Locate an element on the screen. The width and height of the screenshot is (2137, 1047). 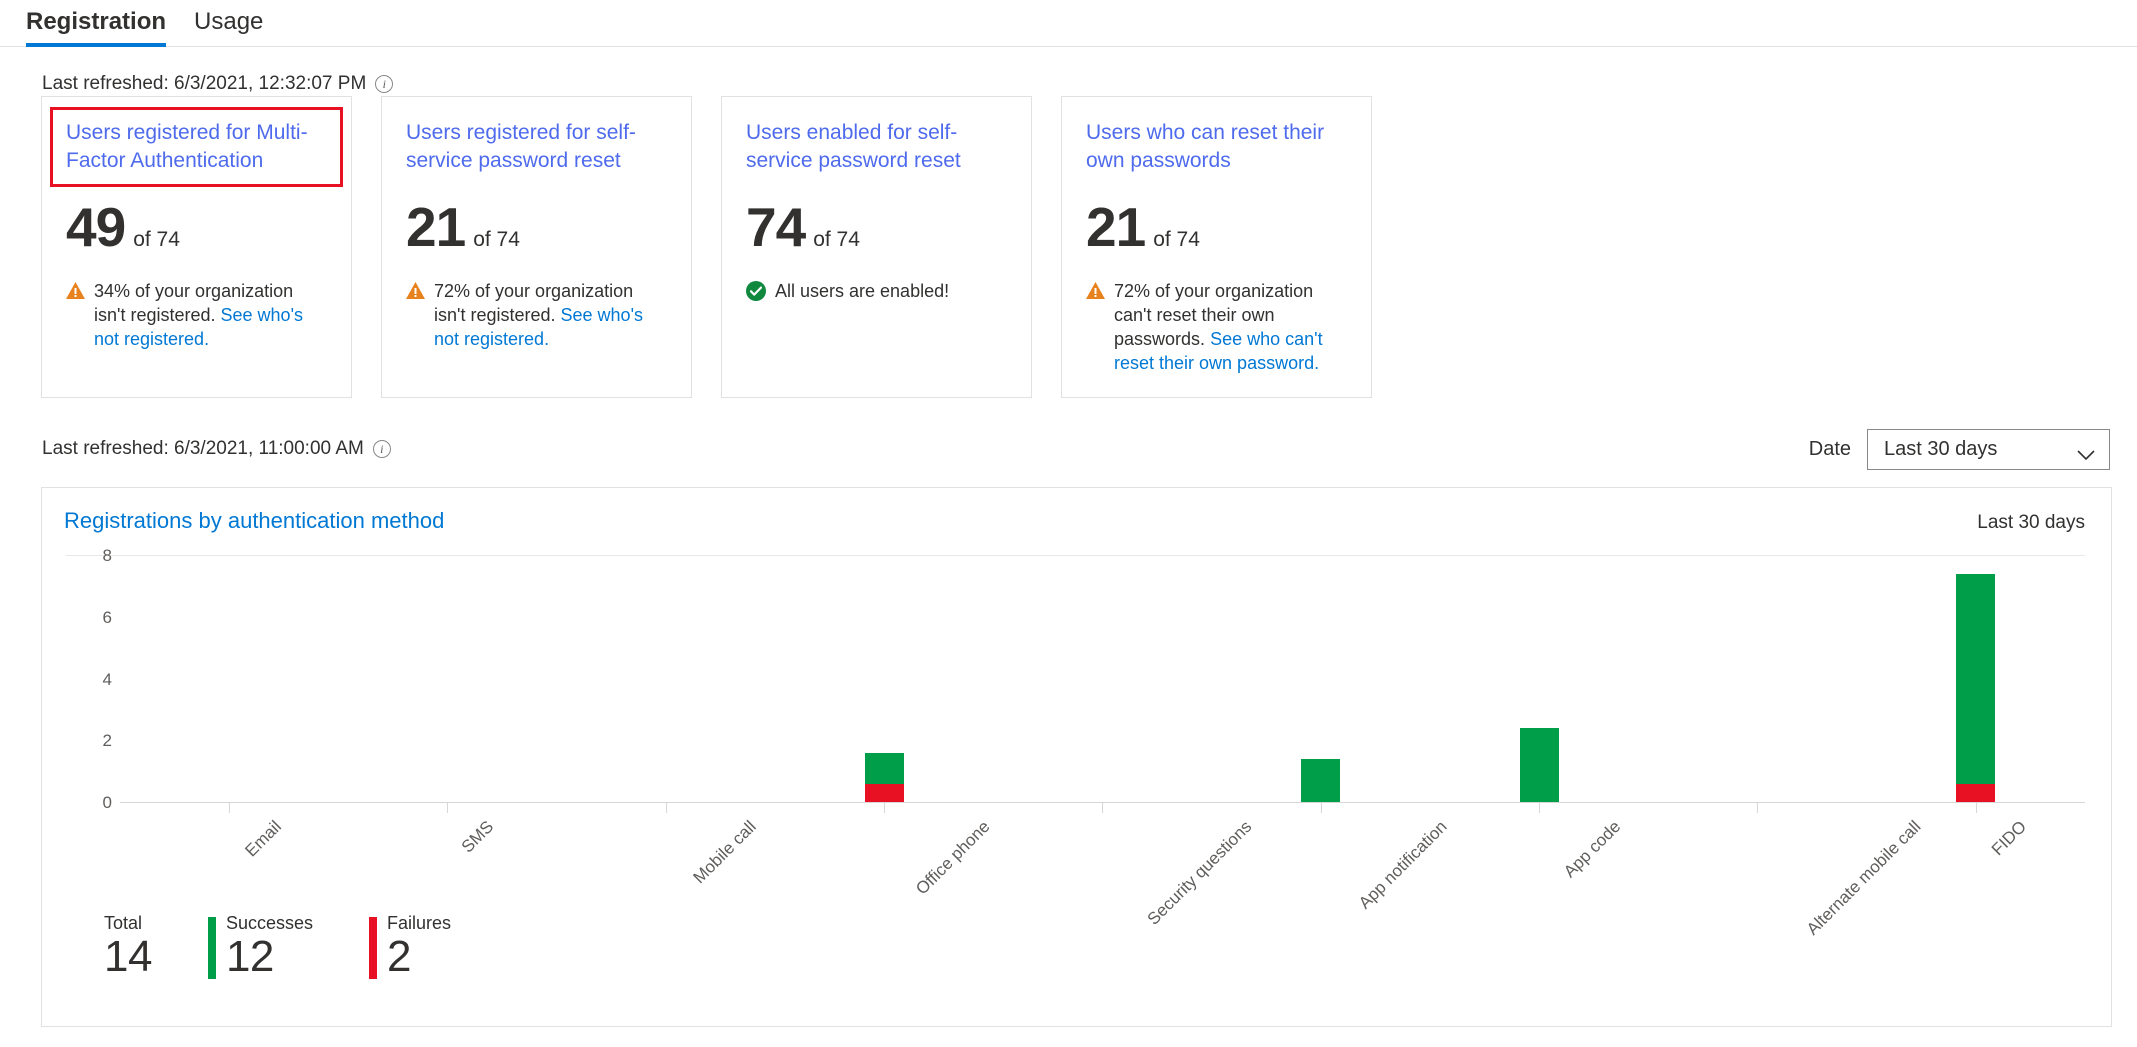
card-3-note: All users are enabled! is located at coordinates (876, 291).